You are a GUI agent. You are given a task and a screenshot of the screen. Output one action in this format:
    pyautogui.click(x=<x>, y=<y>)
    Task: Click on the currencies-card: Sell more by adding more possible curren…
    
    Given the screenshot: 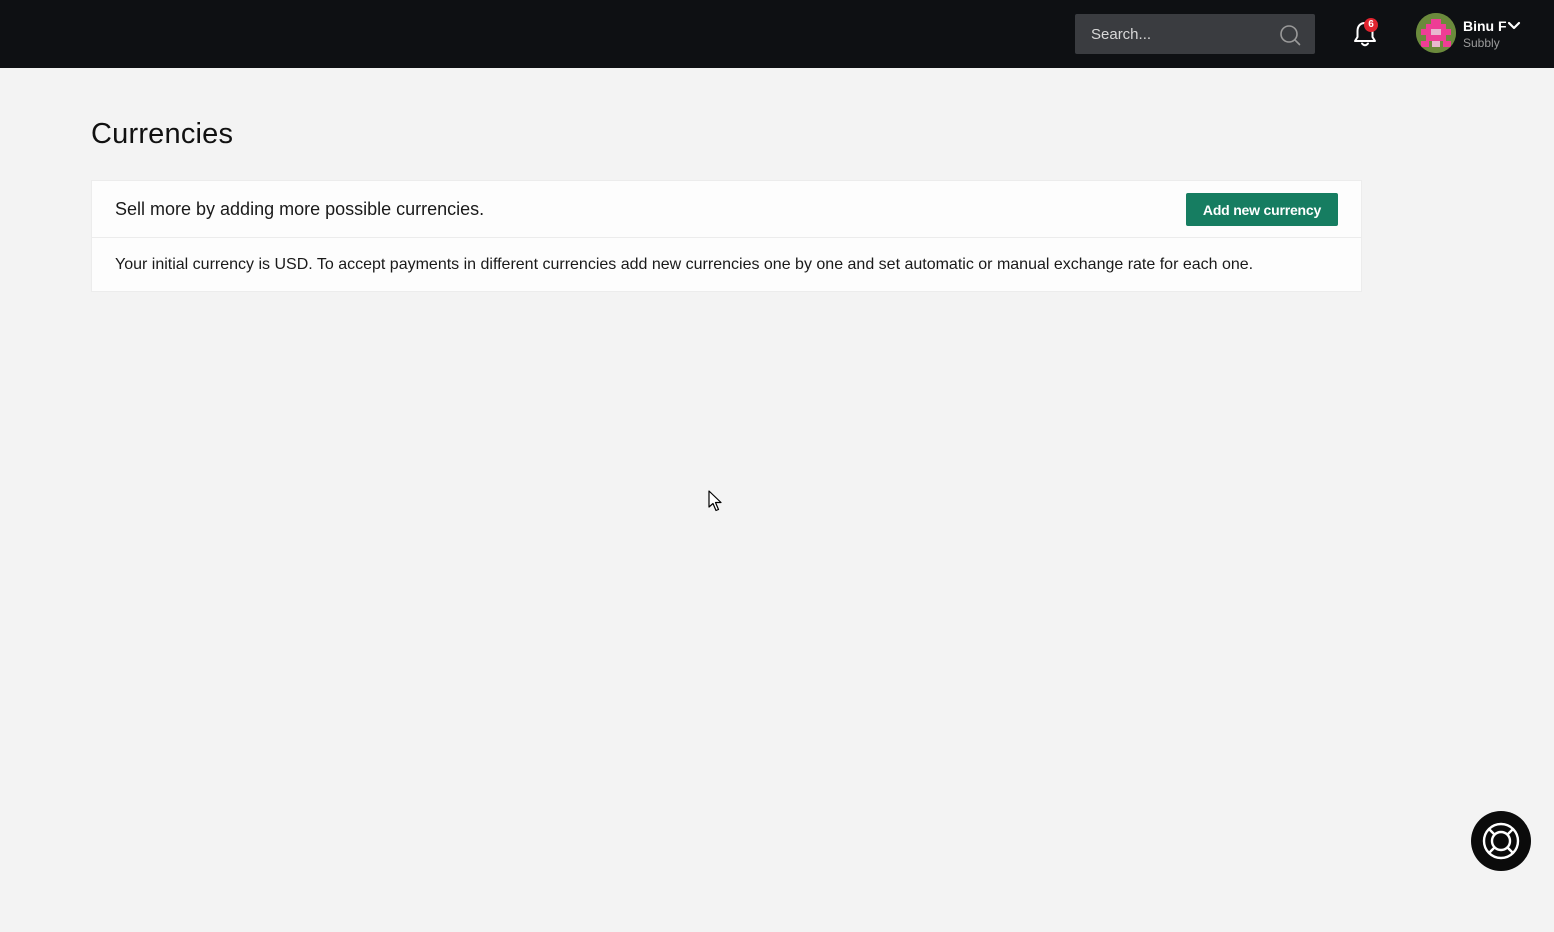 What is the action you would take?
    pyautogui.click(x=726, y=236)
    